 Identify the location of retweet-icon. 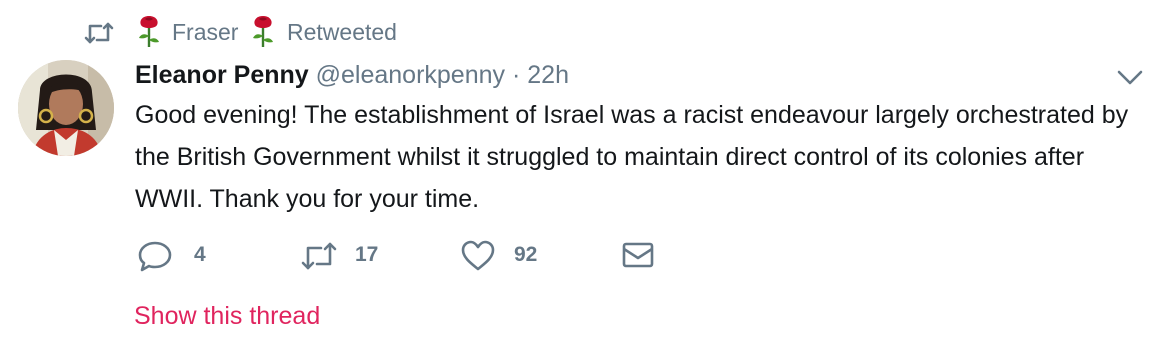
(319, 256).